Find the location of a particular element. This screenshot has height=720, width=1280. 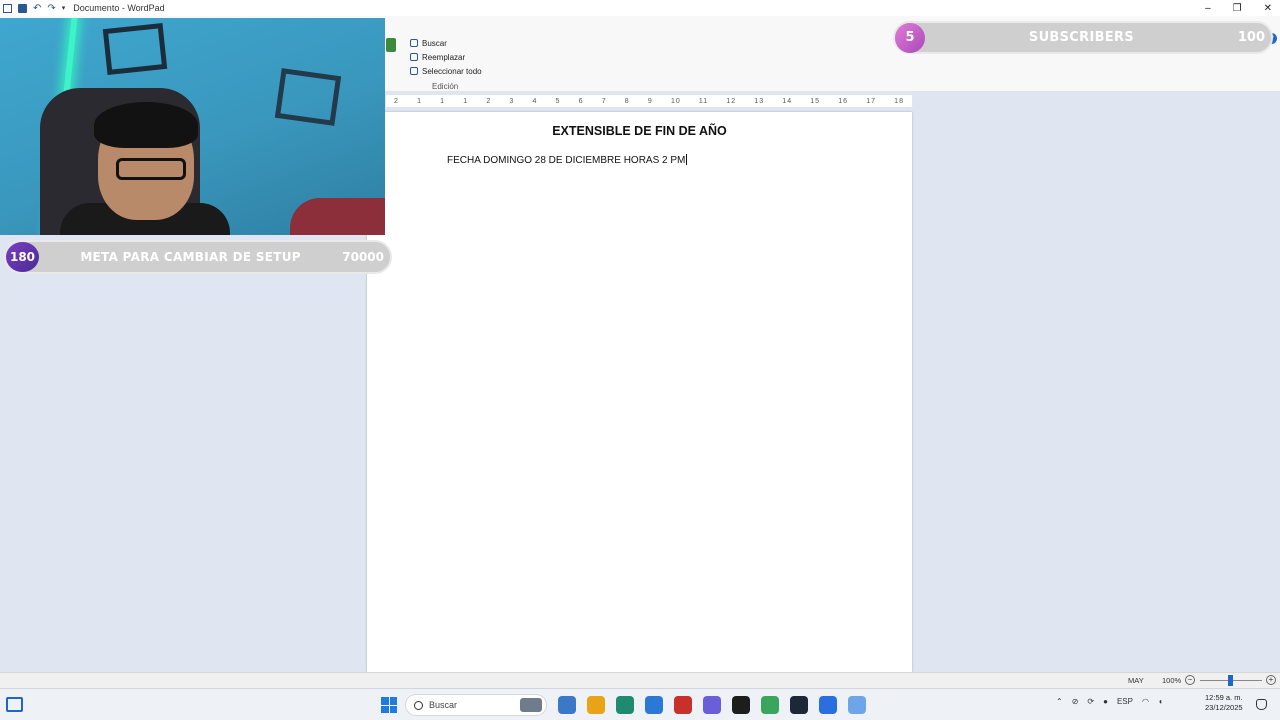

network-off-icon: ⊘ is located at coordinates (1075, 701).